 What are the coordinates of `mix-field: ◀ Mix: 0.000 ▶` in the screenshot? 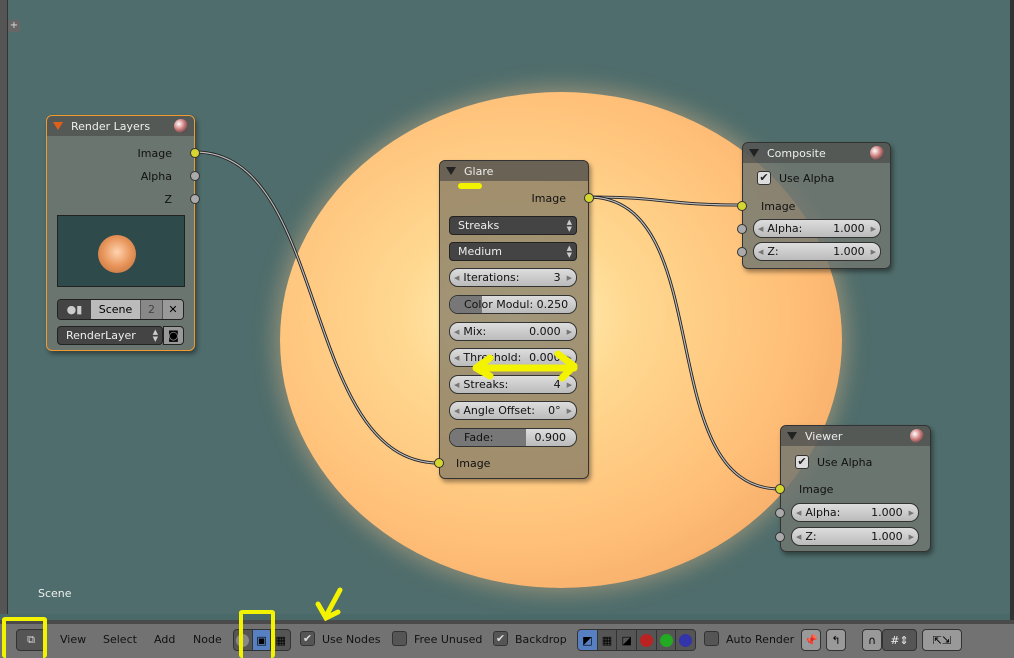 It's located at (513, 331).